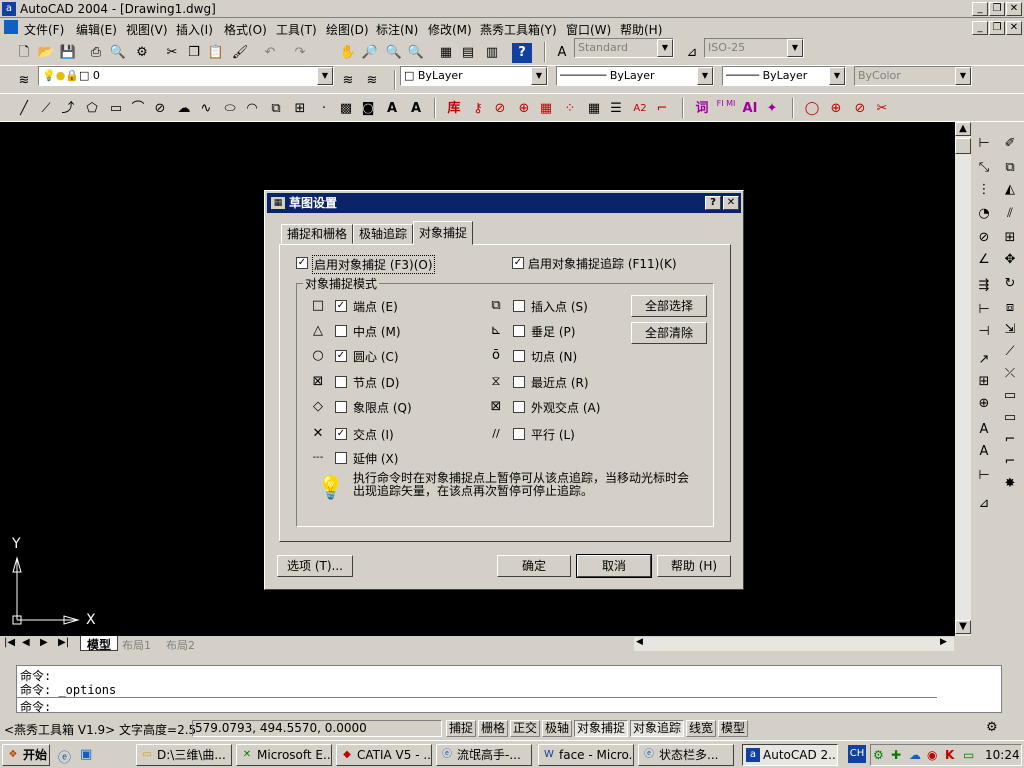  I want to click on polygon-icon: ⬠, so click(92, 109).